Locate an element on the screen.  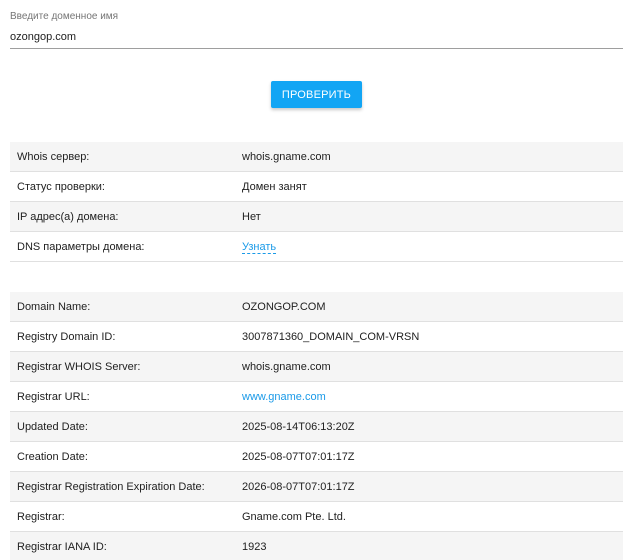
row-value: Нет is located at coordinates (429, 216).